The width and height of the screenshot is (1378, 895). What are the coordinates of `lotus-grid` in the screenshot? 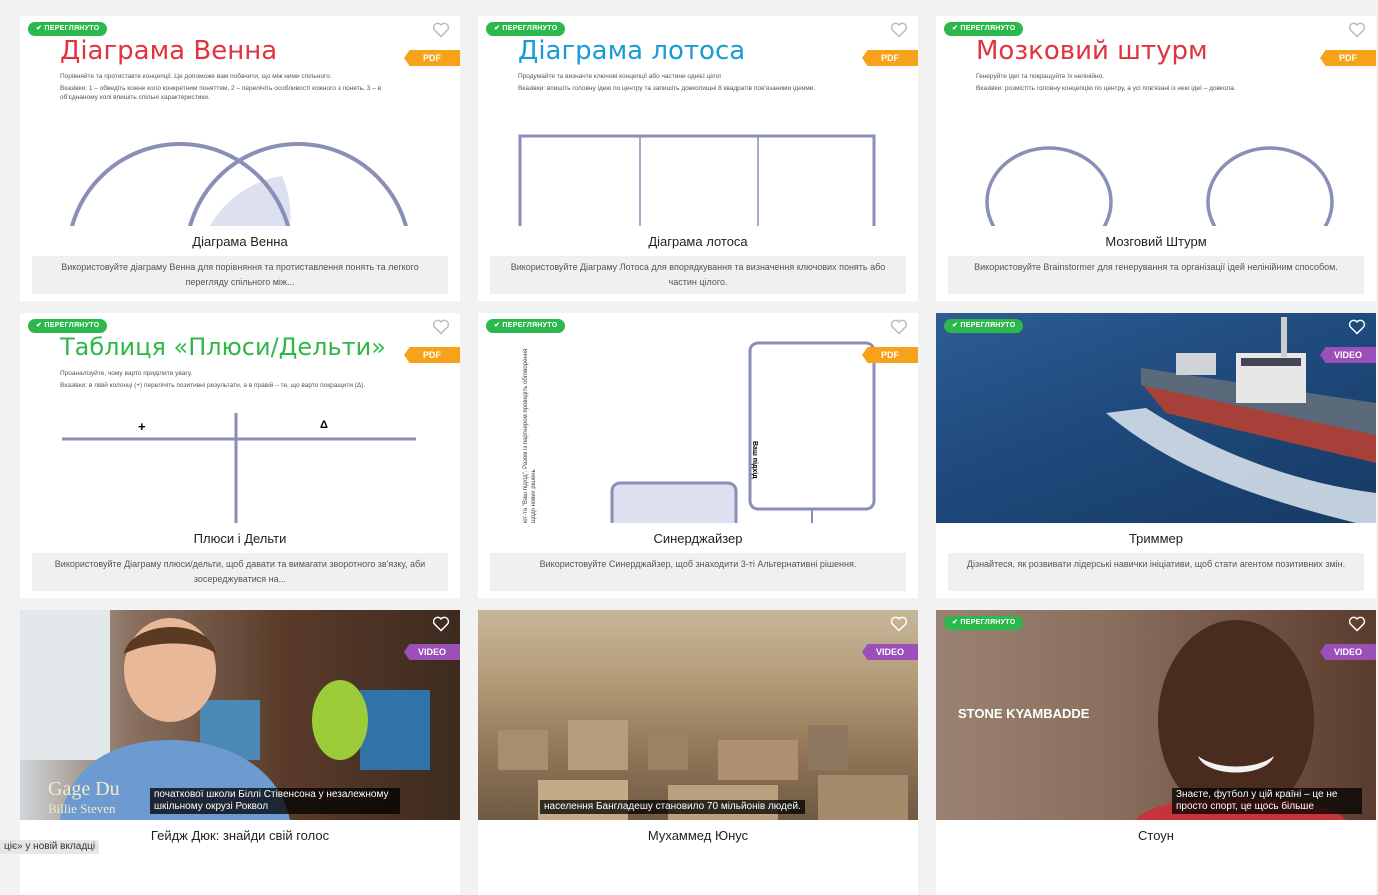 It's located at (698, 179).